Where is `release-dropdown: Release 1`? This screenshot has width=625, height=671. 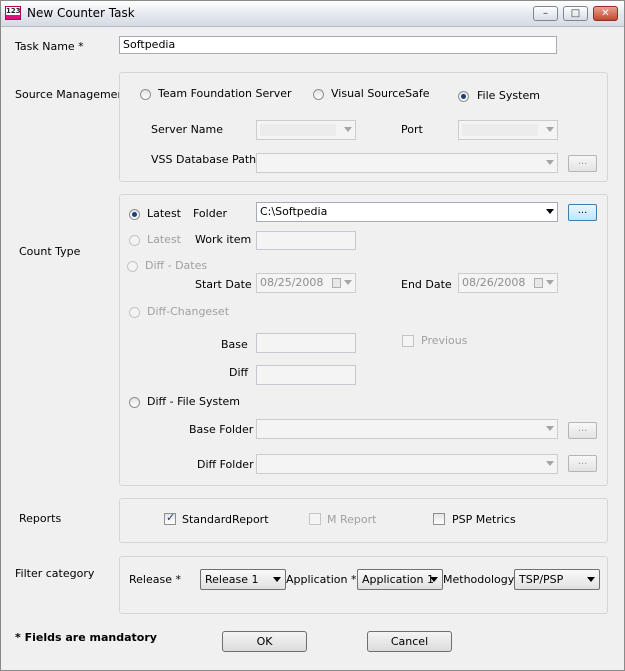
release-dropdown: Release 1 is located at coordinates (243, 579).